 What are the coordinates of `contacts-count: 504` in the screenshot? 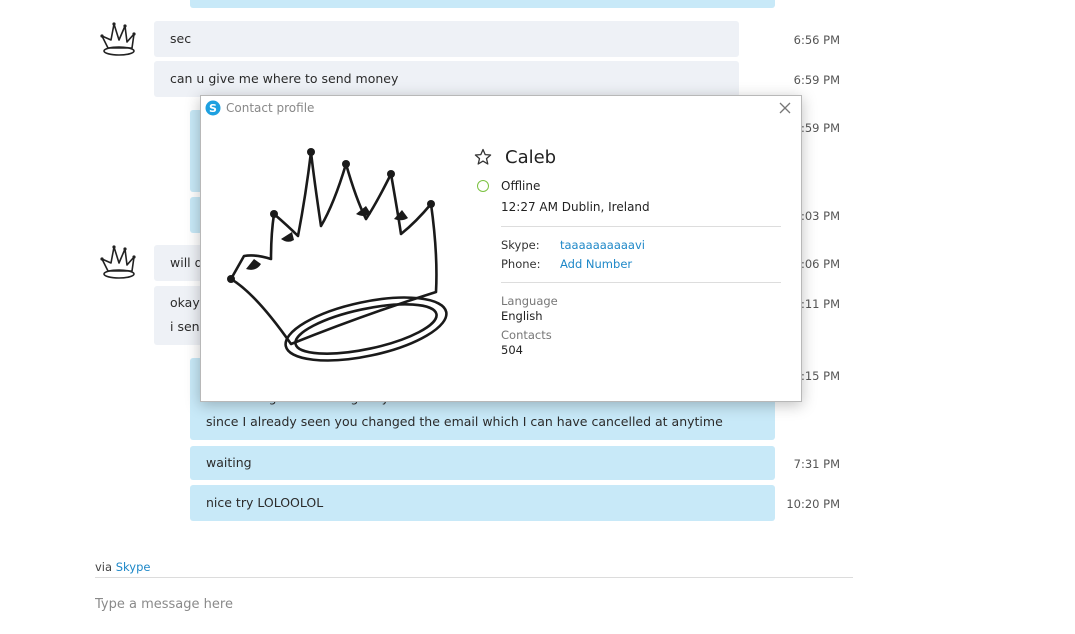 It's located at (512, 350).